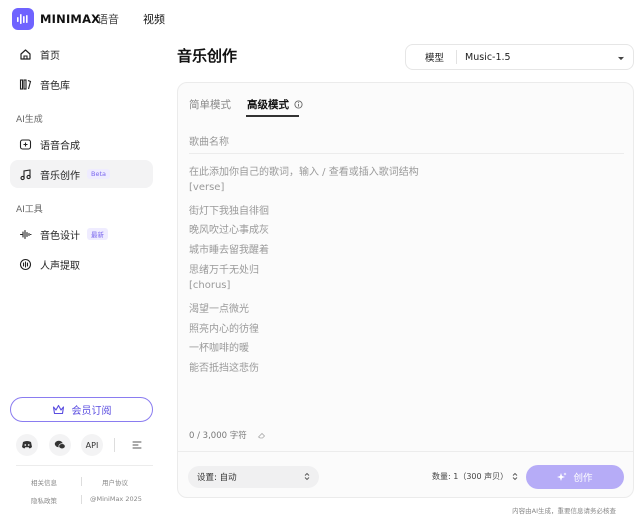 The image size is (640, 520). I want to click on api-link: API, so click(92, 445).